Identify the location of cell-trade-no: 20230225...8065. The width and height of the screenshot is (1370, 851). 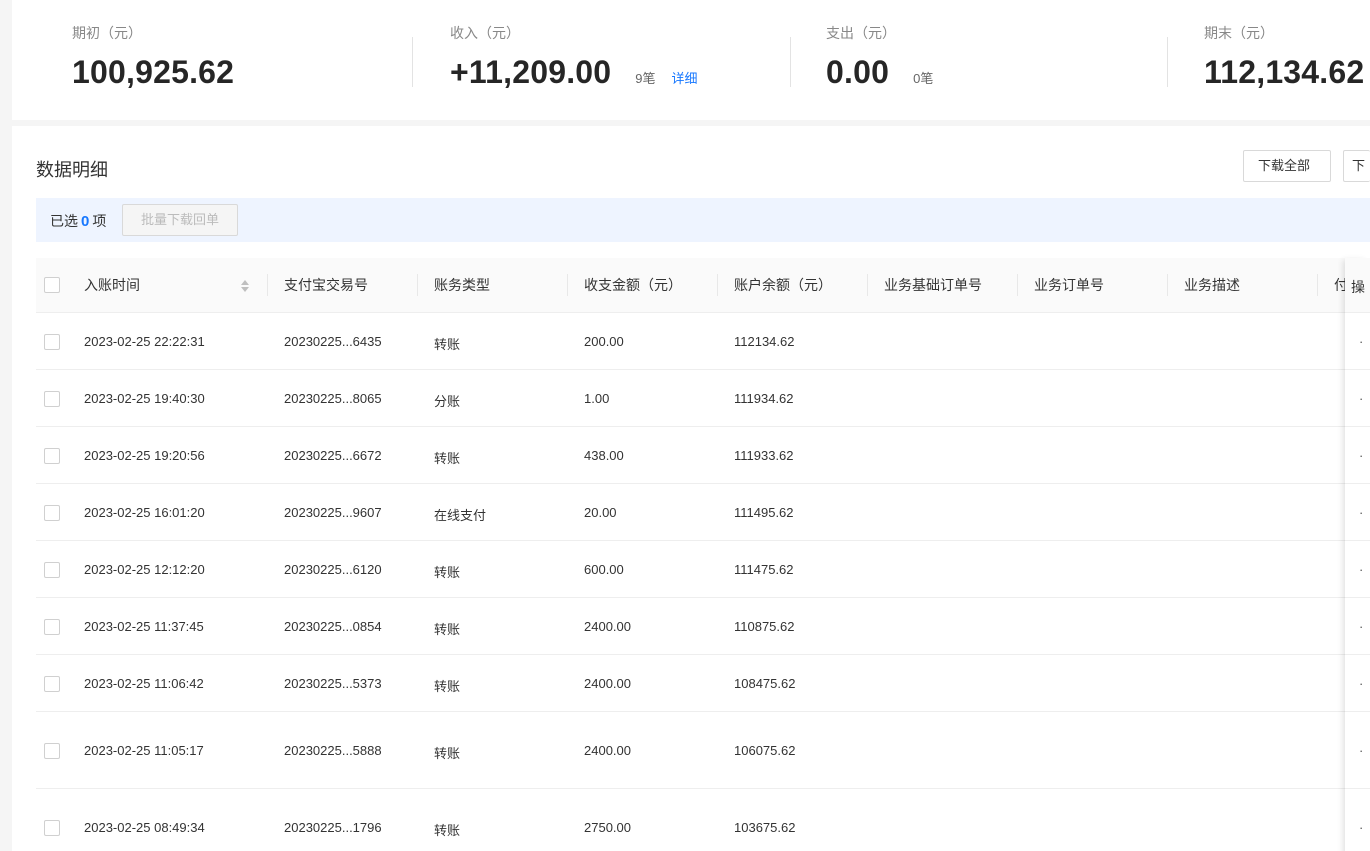
(333, 398).